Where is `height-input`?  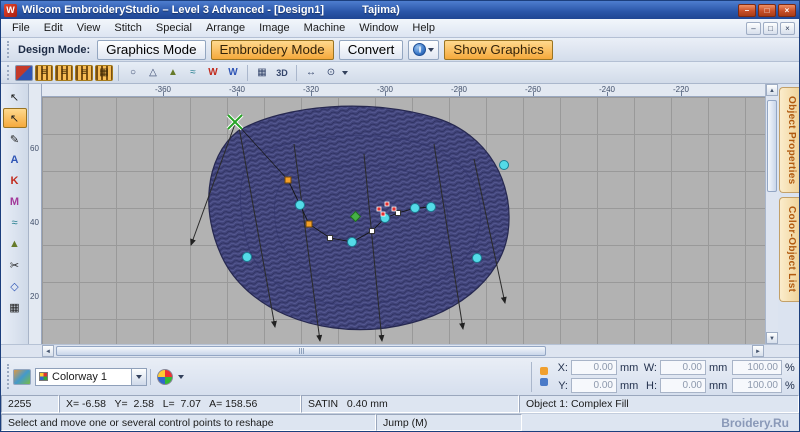 height-input is located at coordinates (683, 385).